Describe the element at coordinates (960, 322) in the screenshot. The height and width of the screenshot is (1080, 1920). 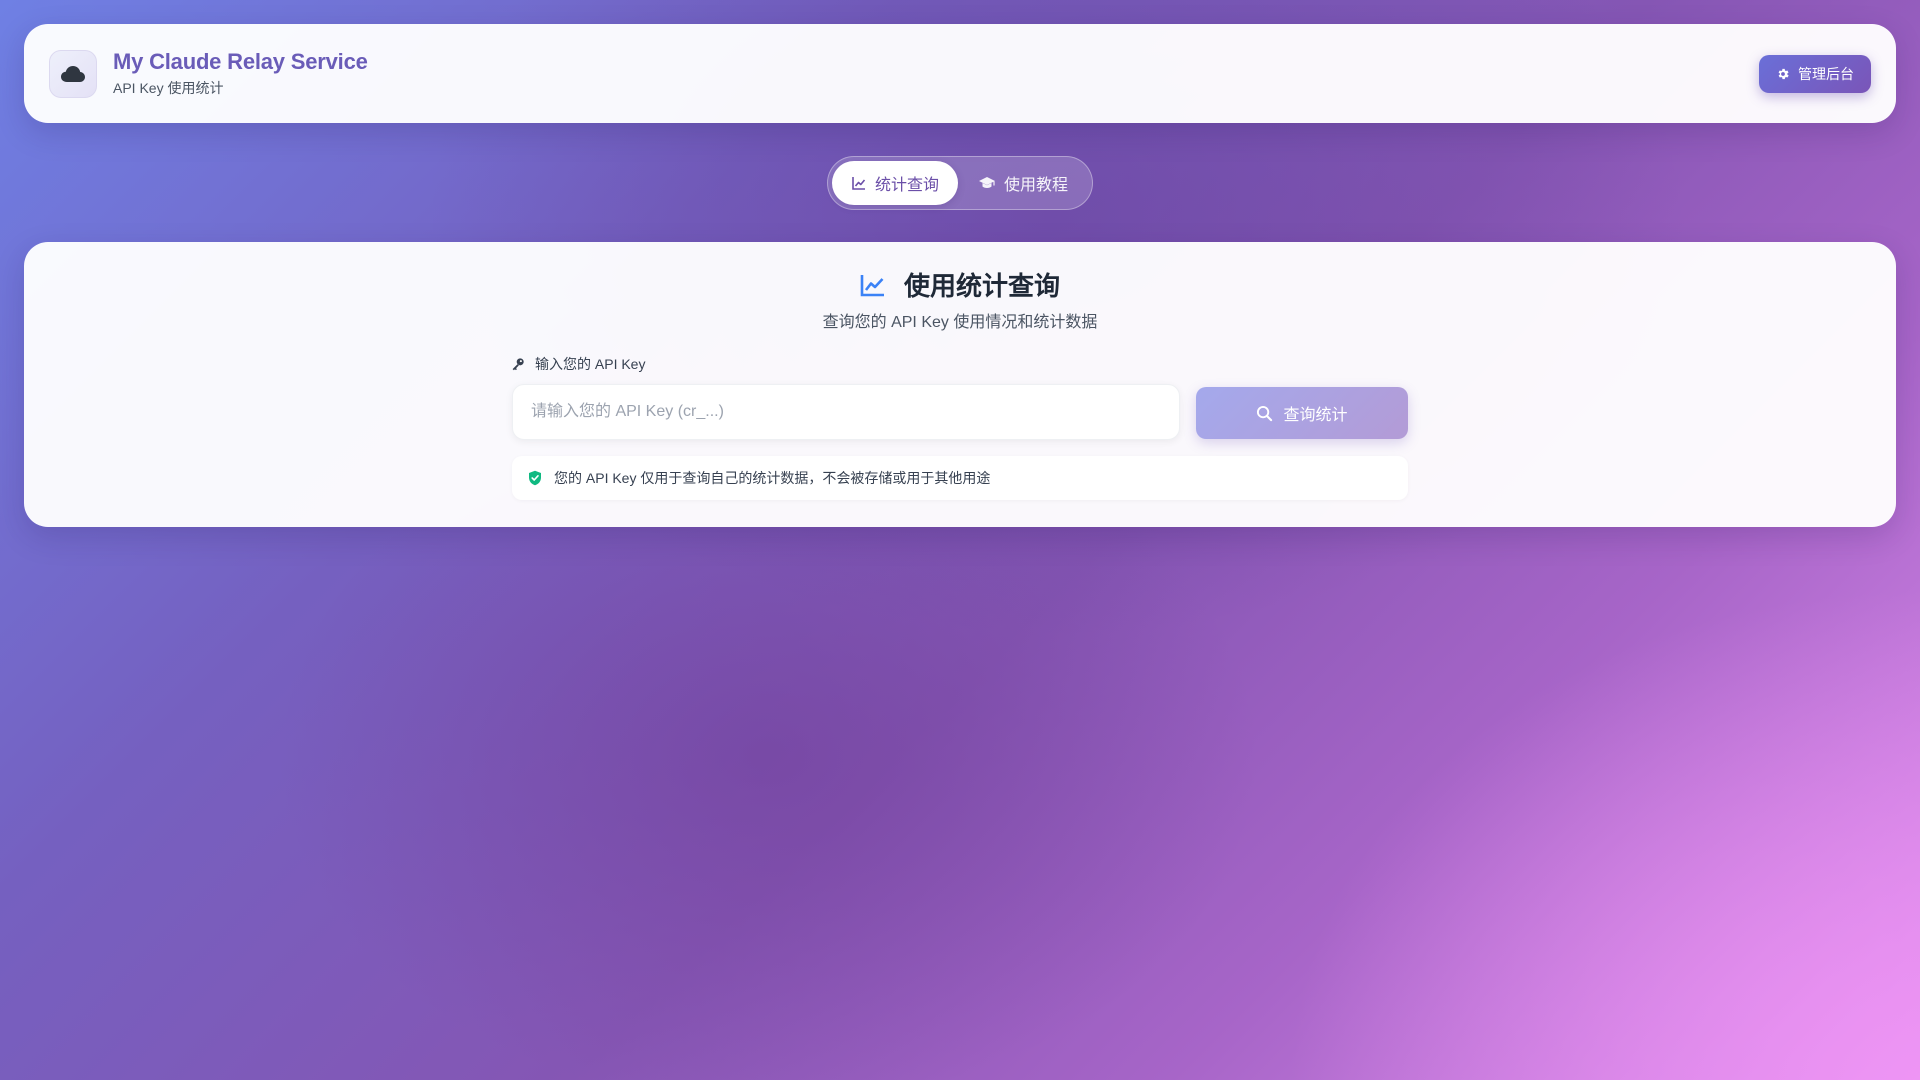
I see `page-description: 查询您的 API Key 使用情况和统计数据` at that location.